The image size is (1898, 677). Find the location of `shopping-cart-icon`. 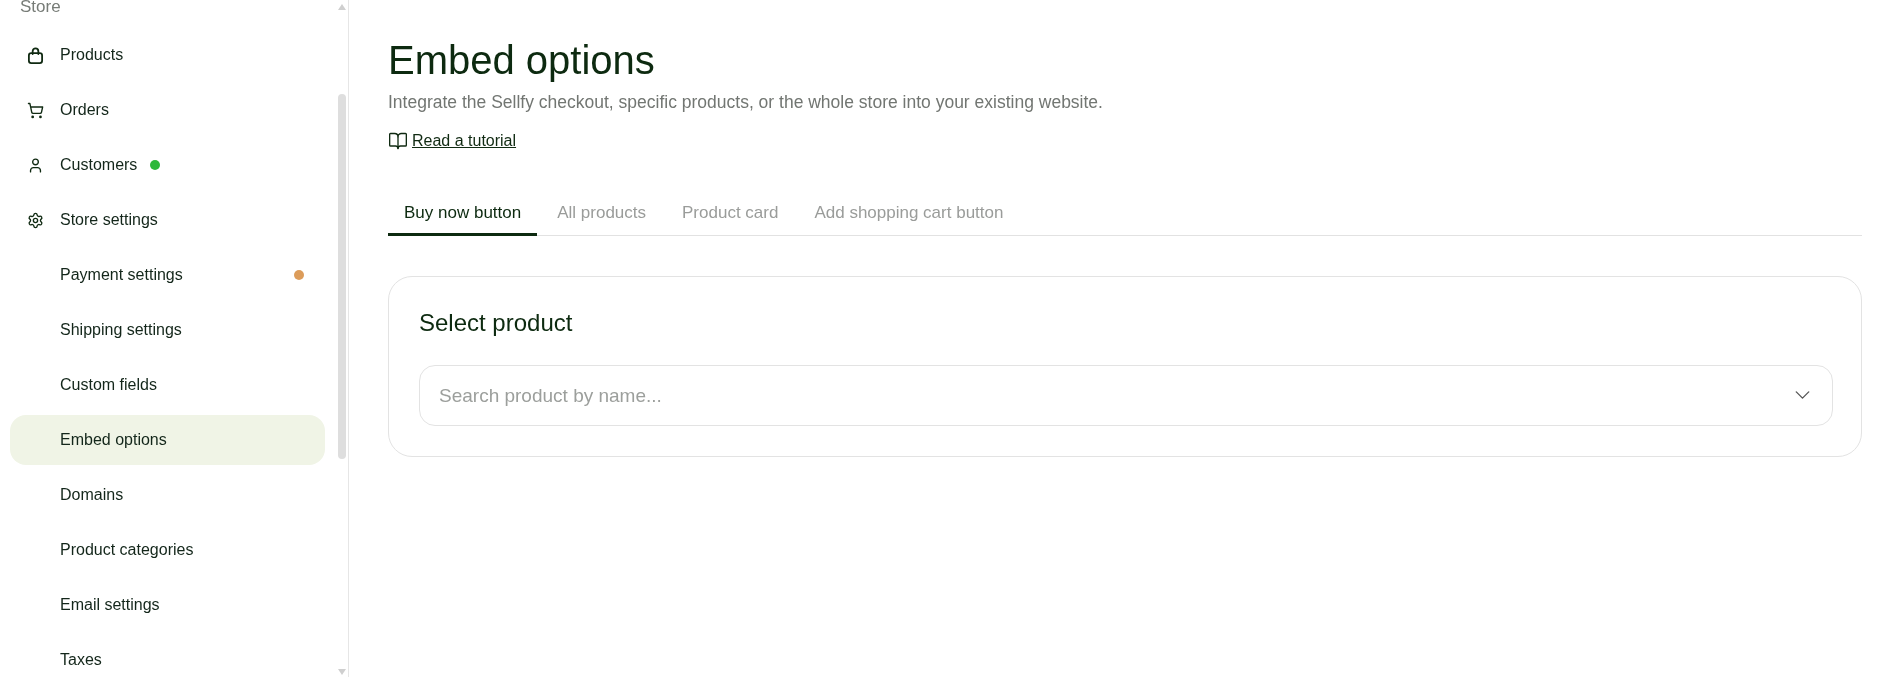

shopping-cart-icon is located at coordinates (35, 110).